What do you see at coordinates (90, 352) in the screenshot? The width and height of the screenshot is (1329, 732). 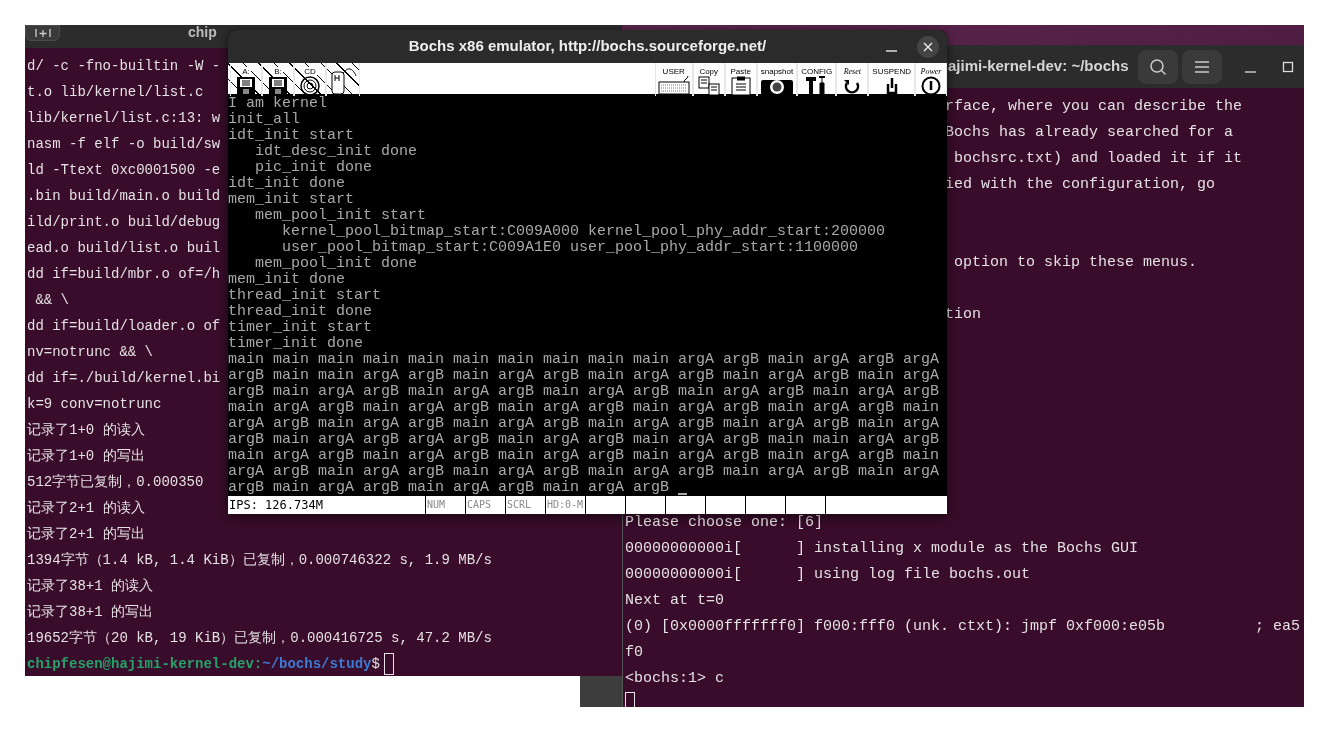 I see `terminal-line: nv=notrunc && \` at bounding box center [90, 352].